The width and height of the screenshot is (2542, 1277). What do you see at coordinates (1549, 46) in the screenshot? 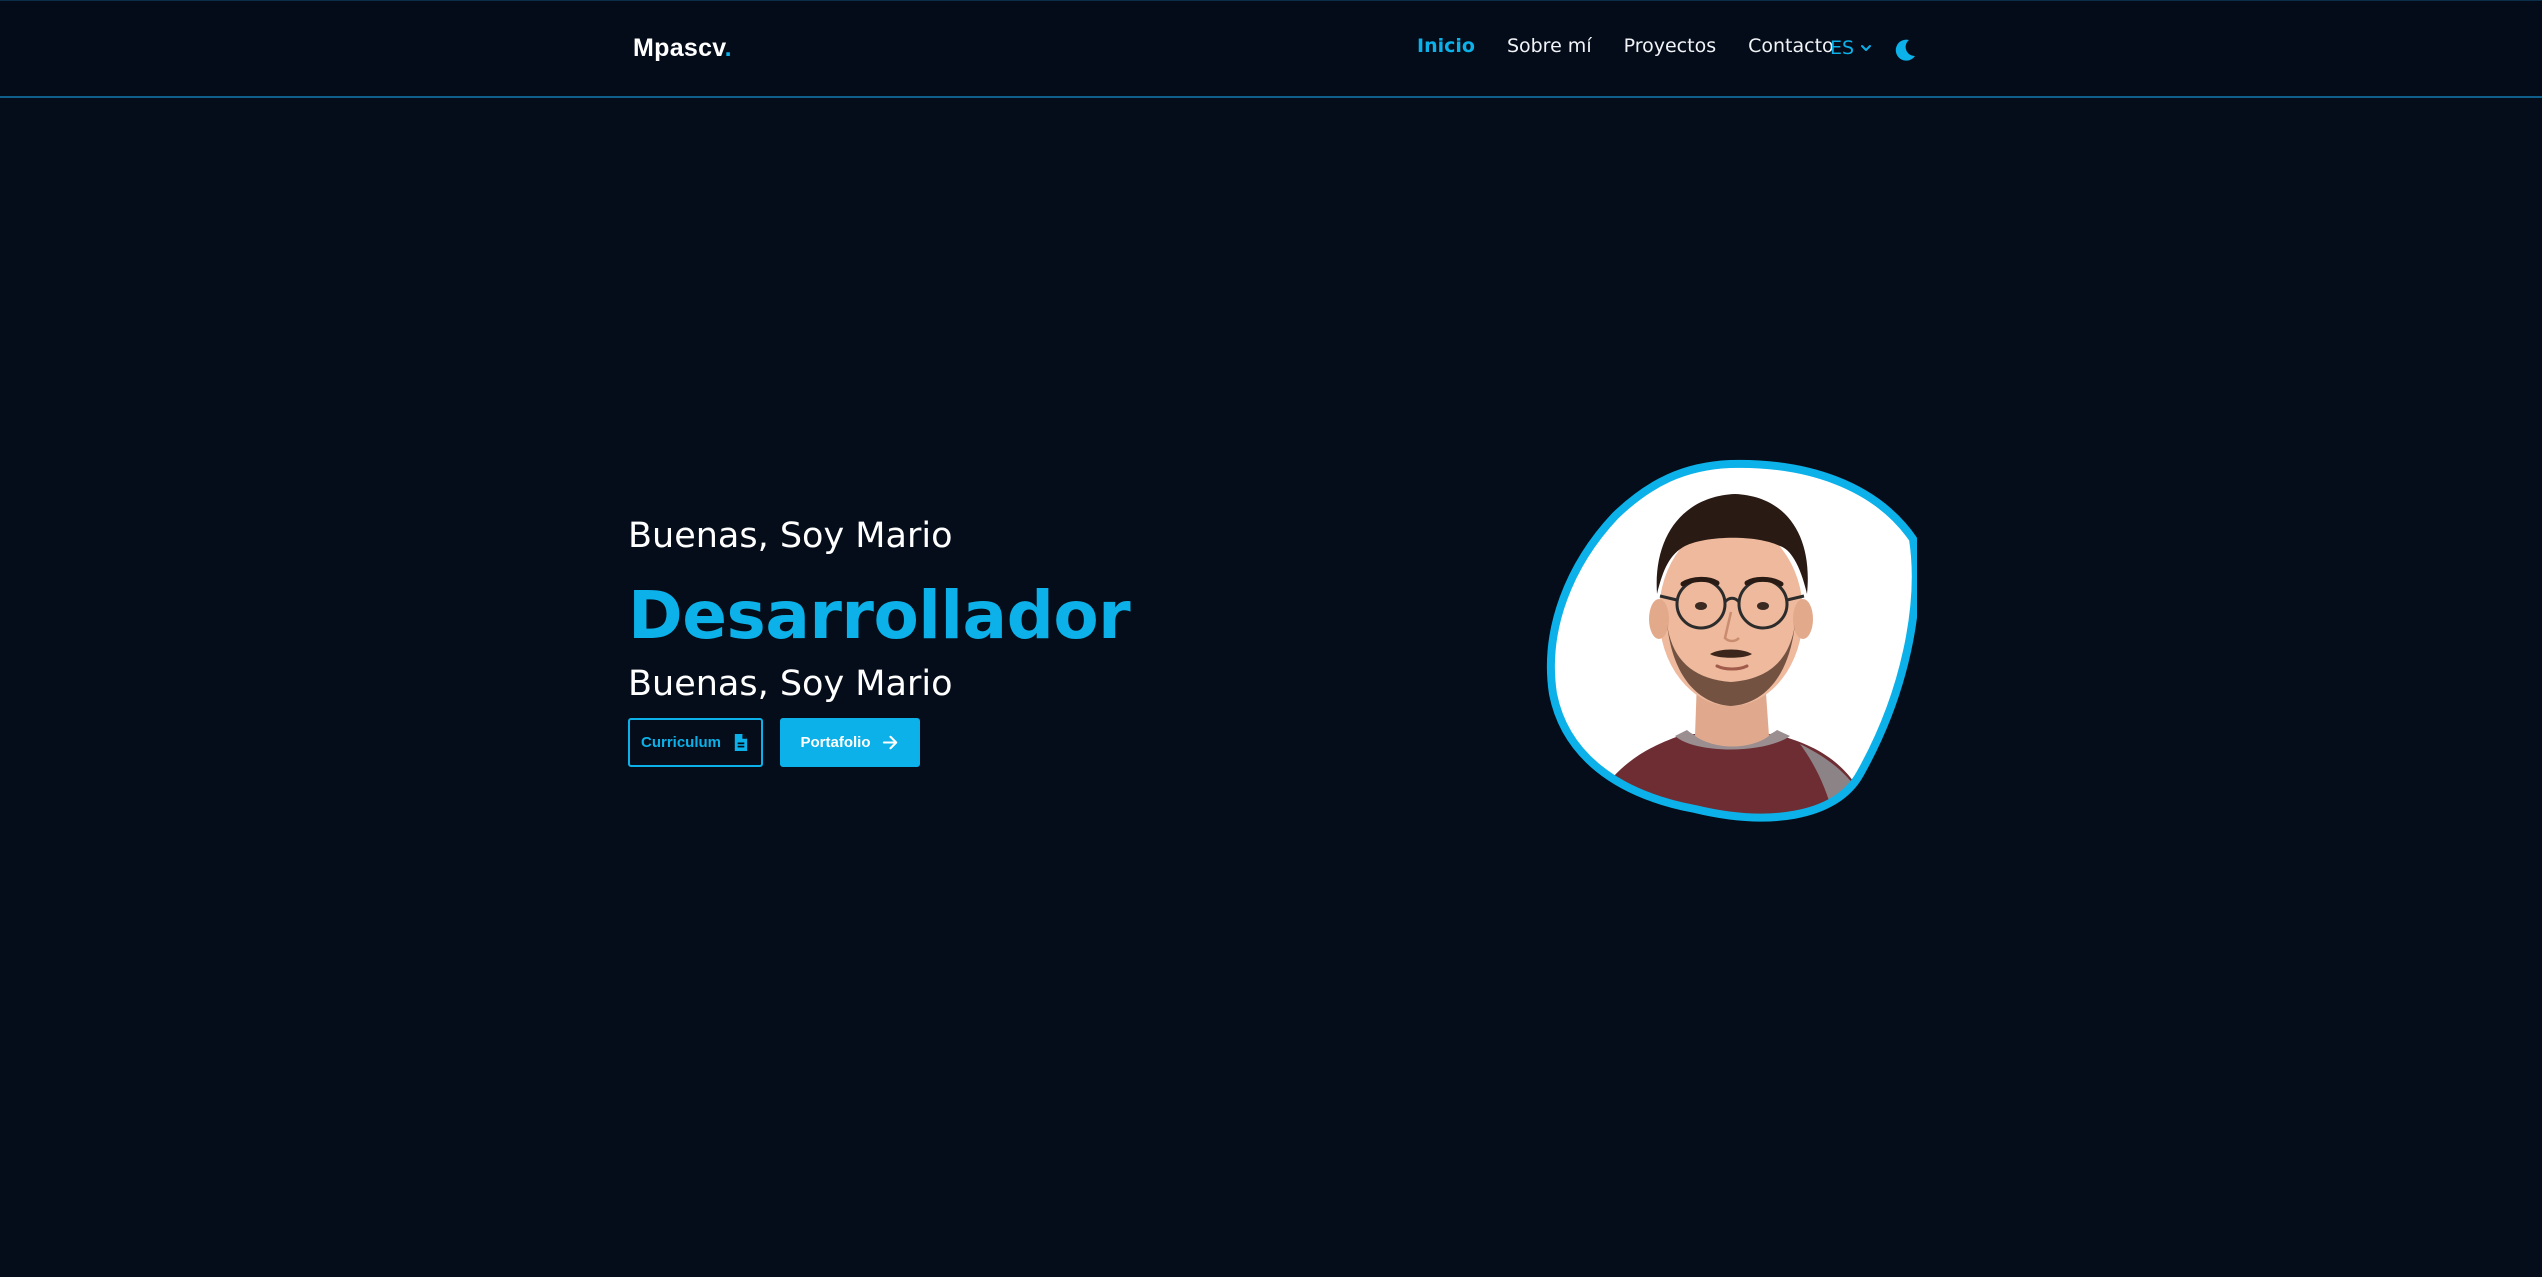
I see `nav-item-sobre-mi: Sobre mí` at bounding box center [1549, 46].